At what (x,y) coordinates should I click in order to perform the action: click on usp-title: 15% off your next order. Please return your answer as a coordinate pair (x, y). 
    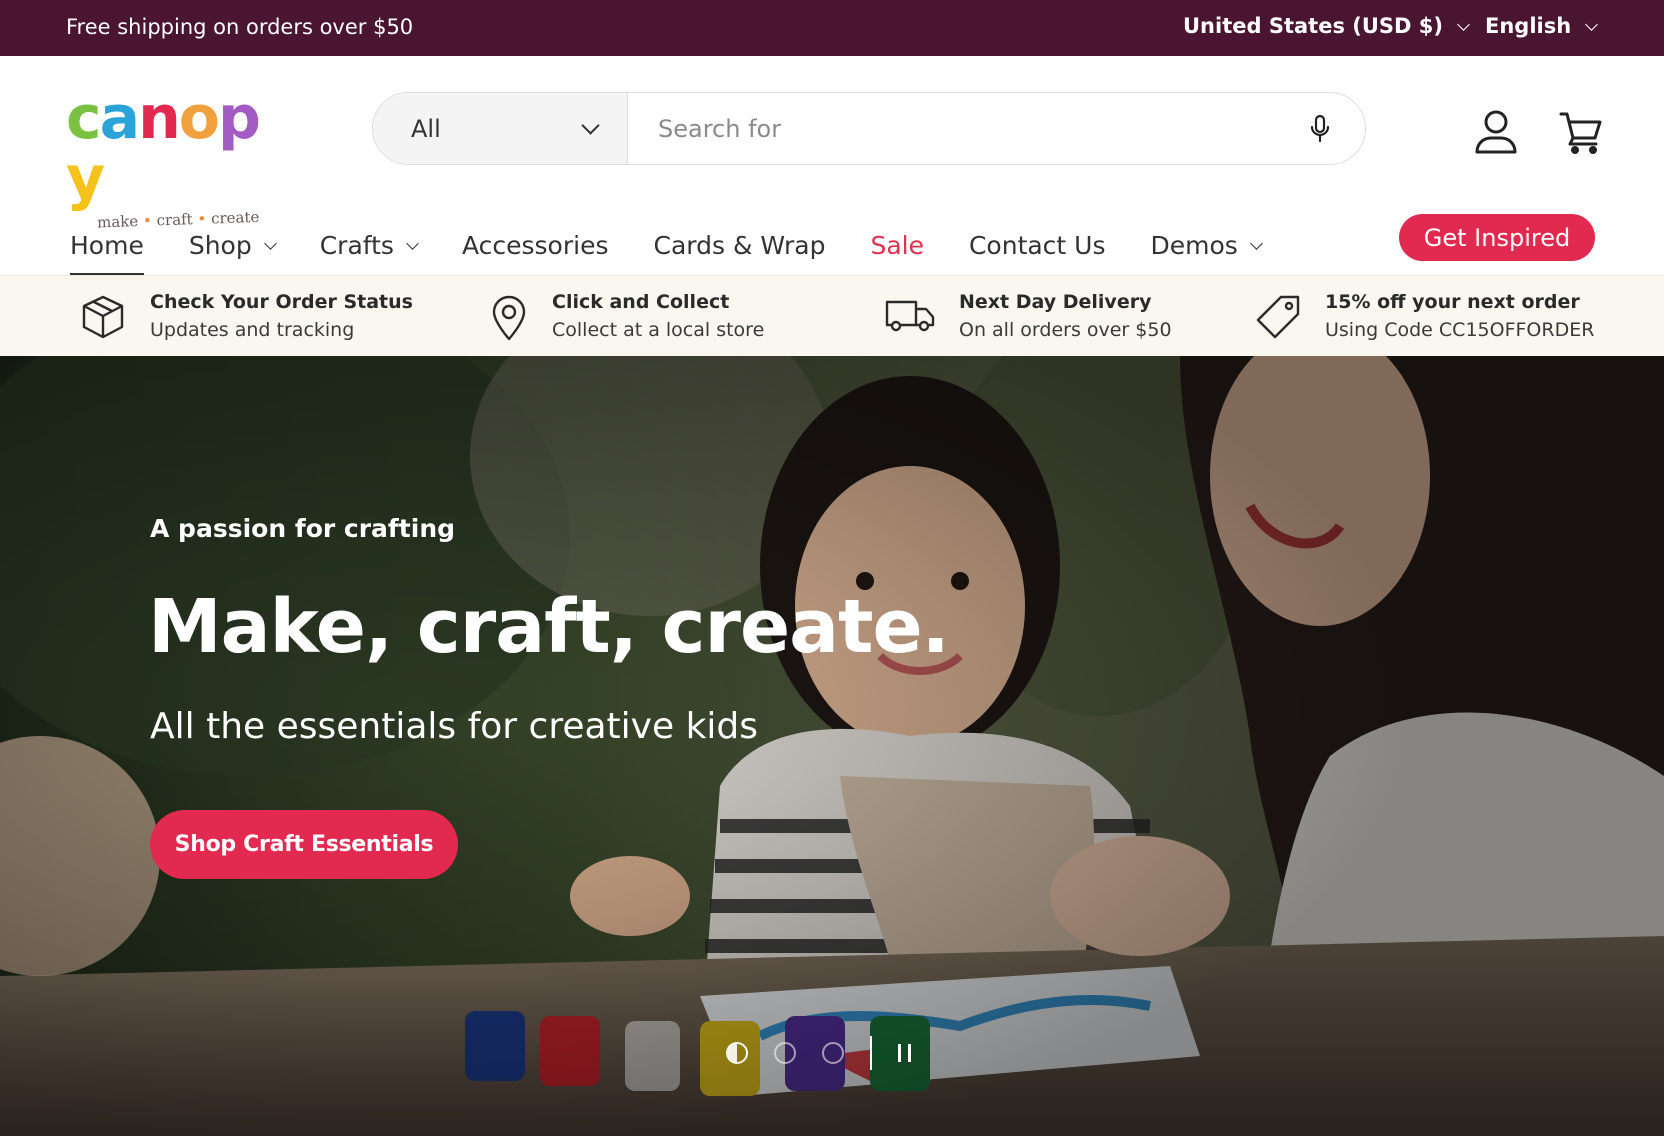
    Looking at the image, I should click on (1452, 302).